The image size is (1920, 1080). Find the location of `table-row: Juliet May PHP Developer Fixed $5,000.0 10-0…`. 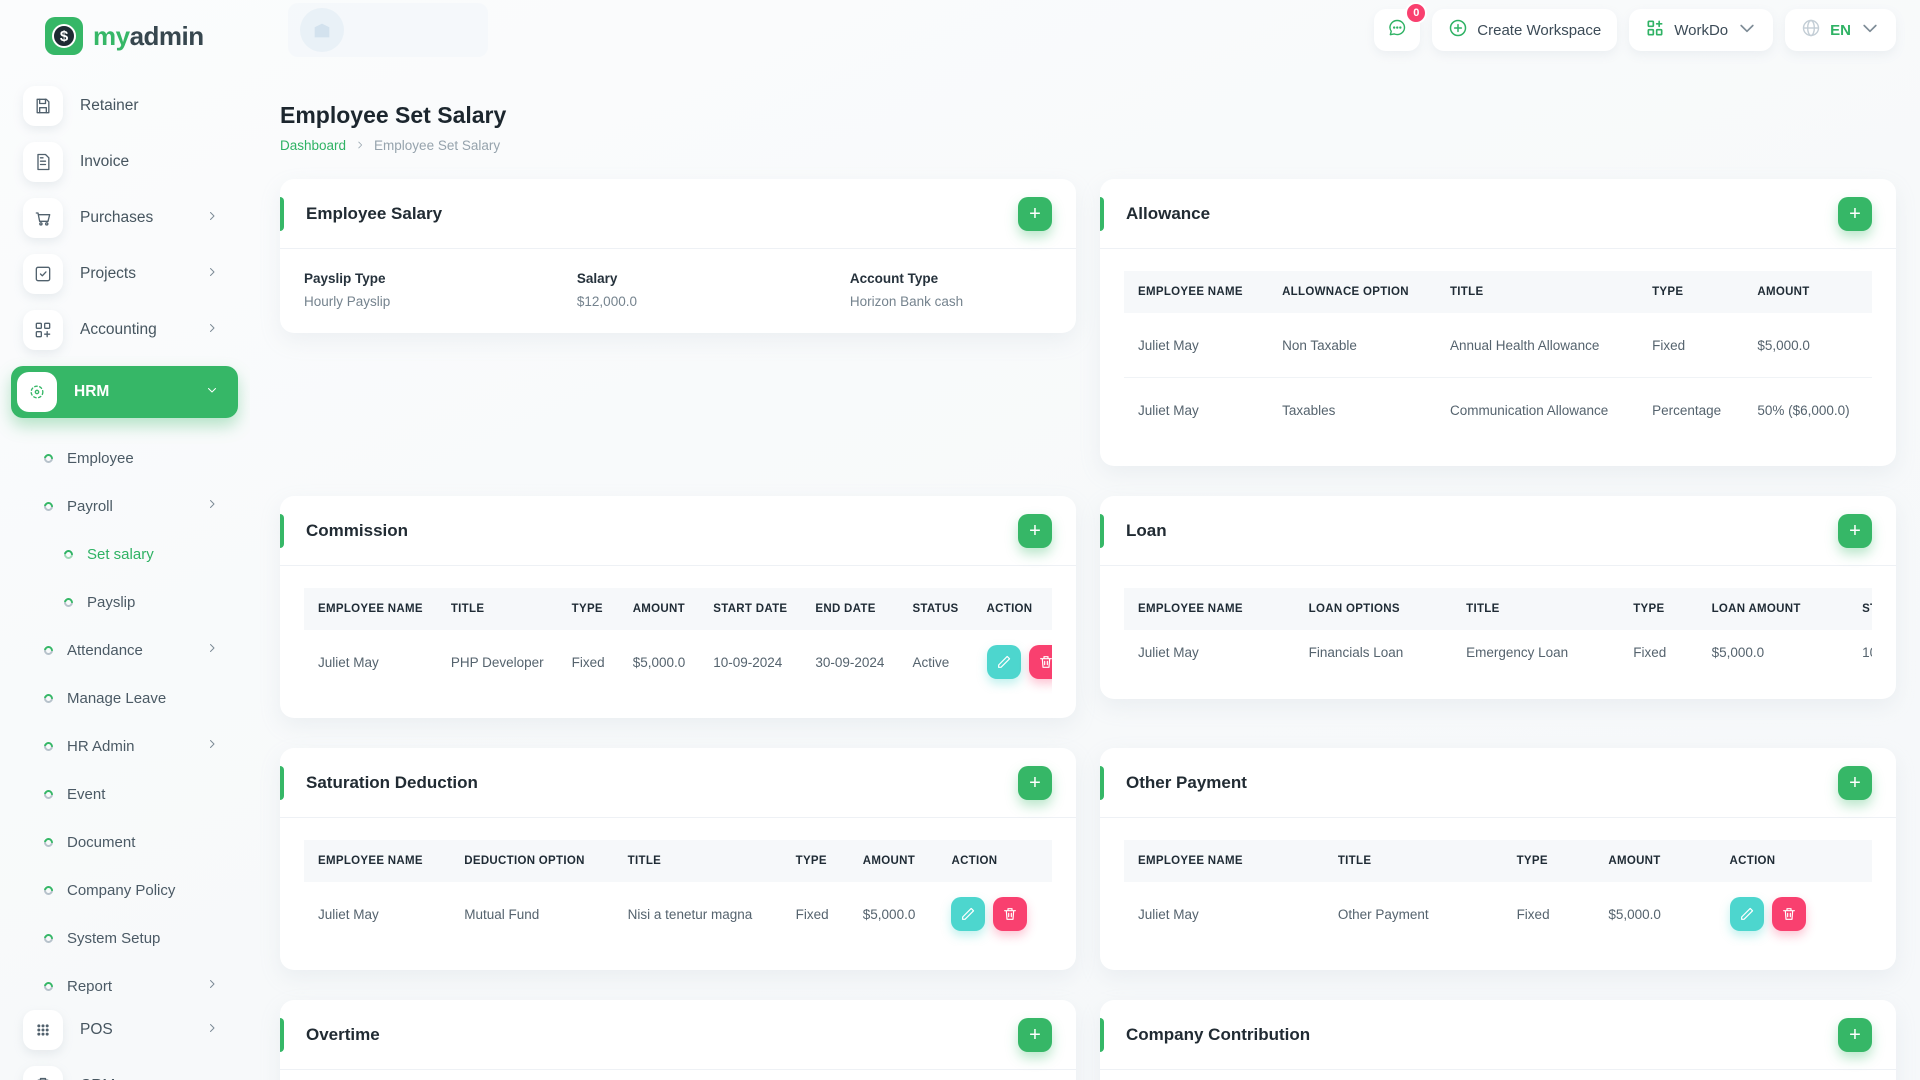

table-row: Juliet May PHP Developer Fixed $5,000.0 10-0… is located at coordinates (678, 662).